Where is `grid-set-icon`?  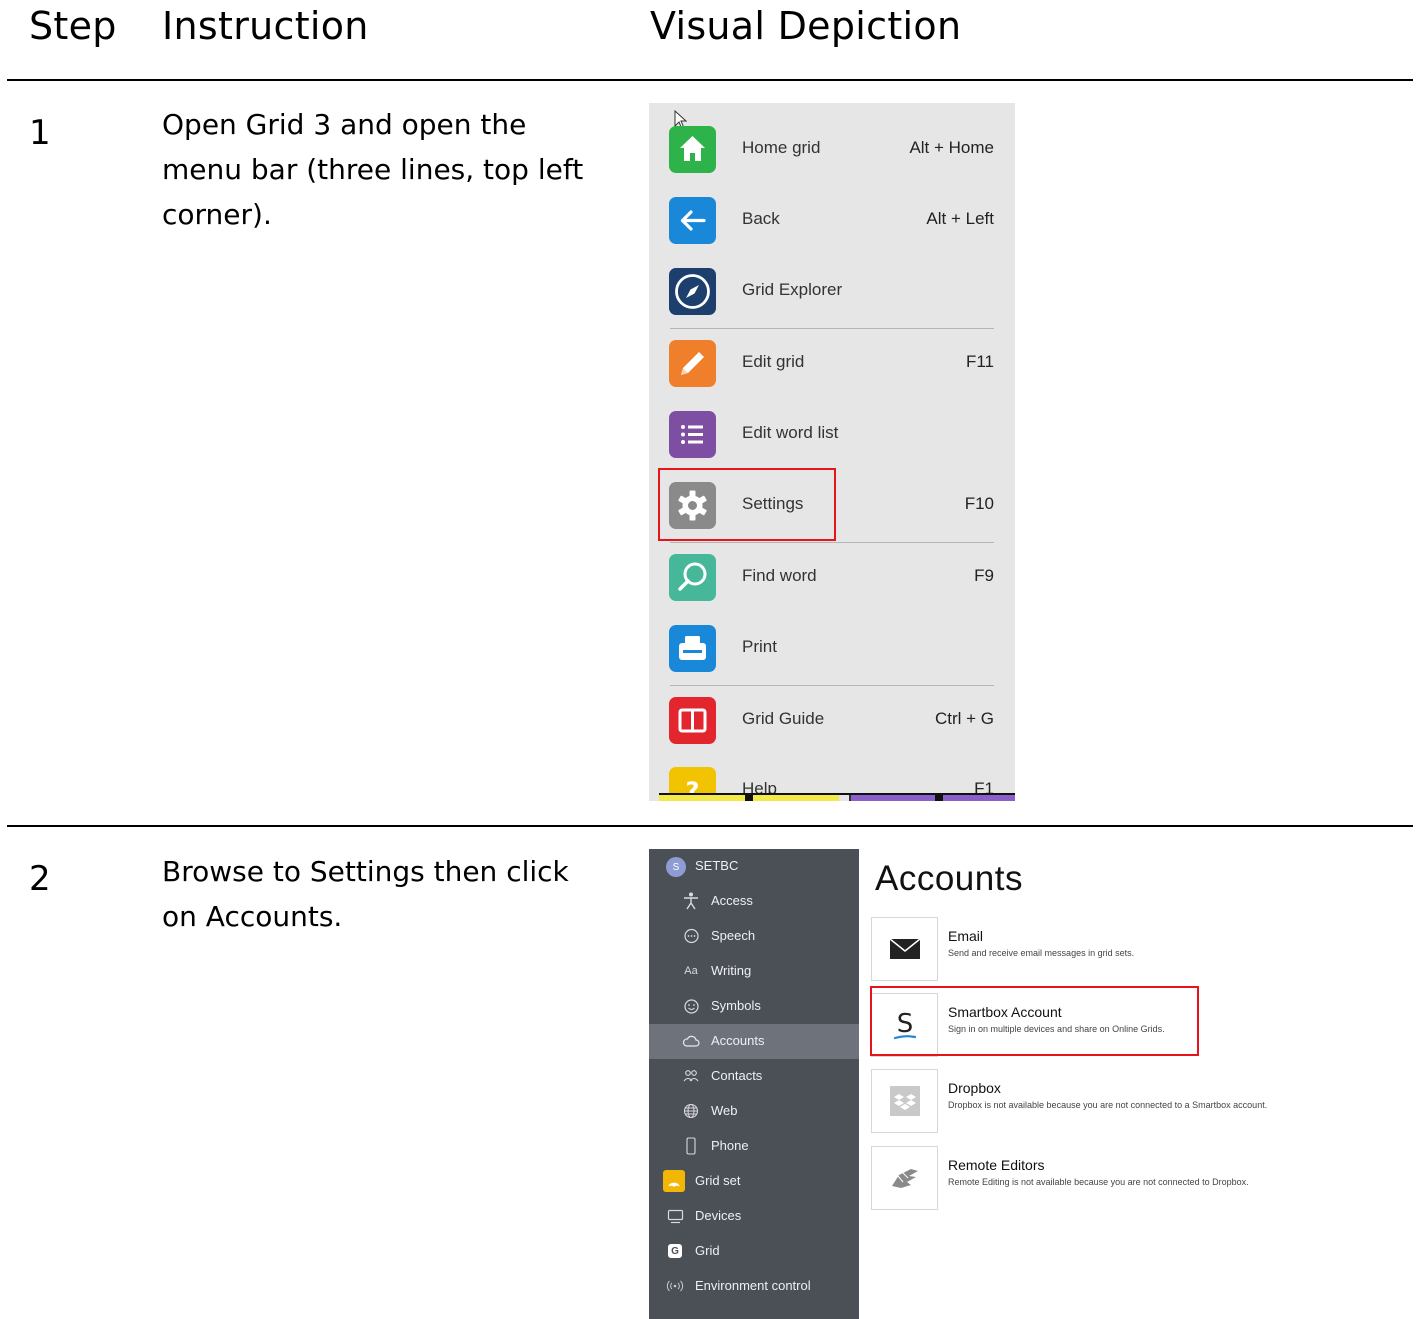 grid-set-icon is located at coordinates (674, 1181).